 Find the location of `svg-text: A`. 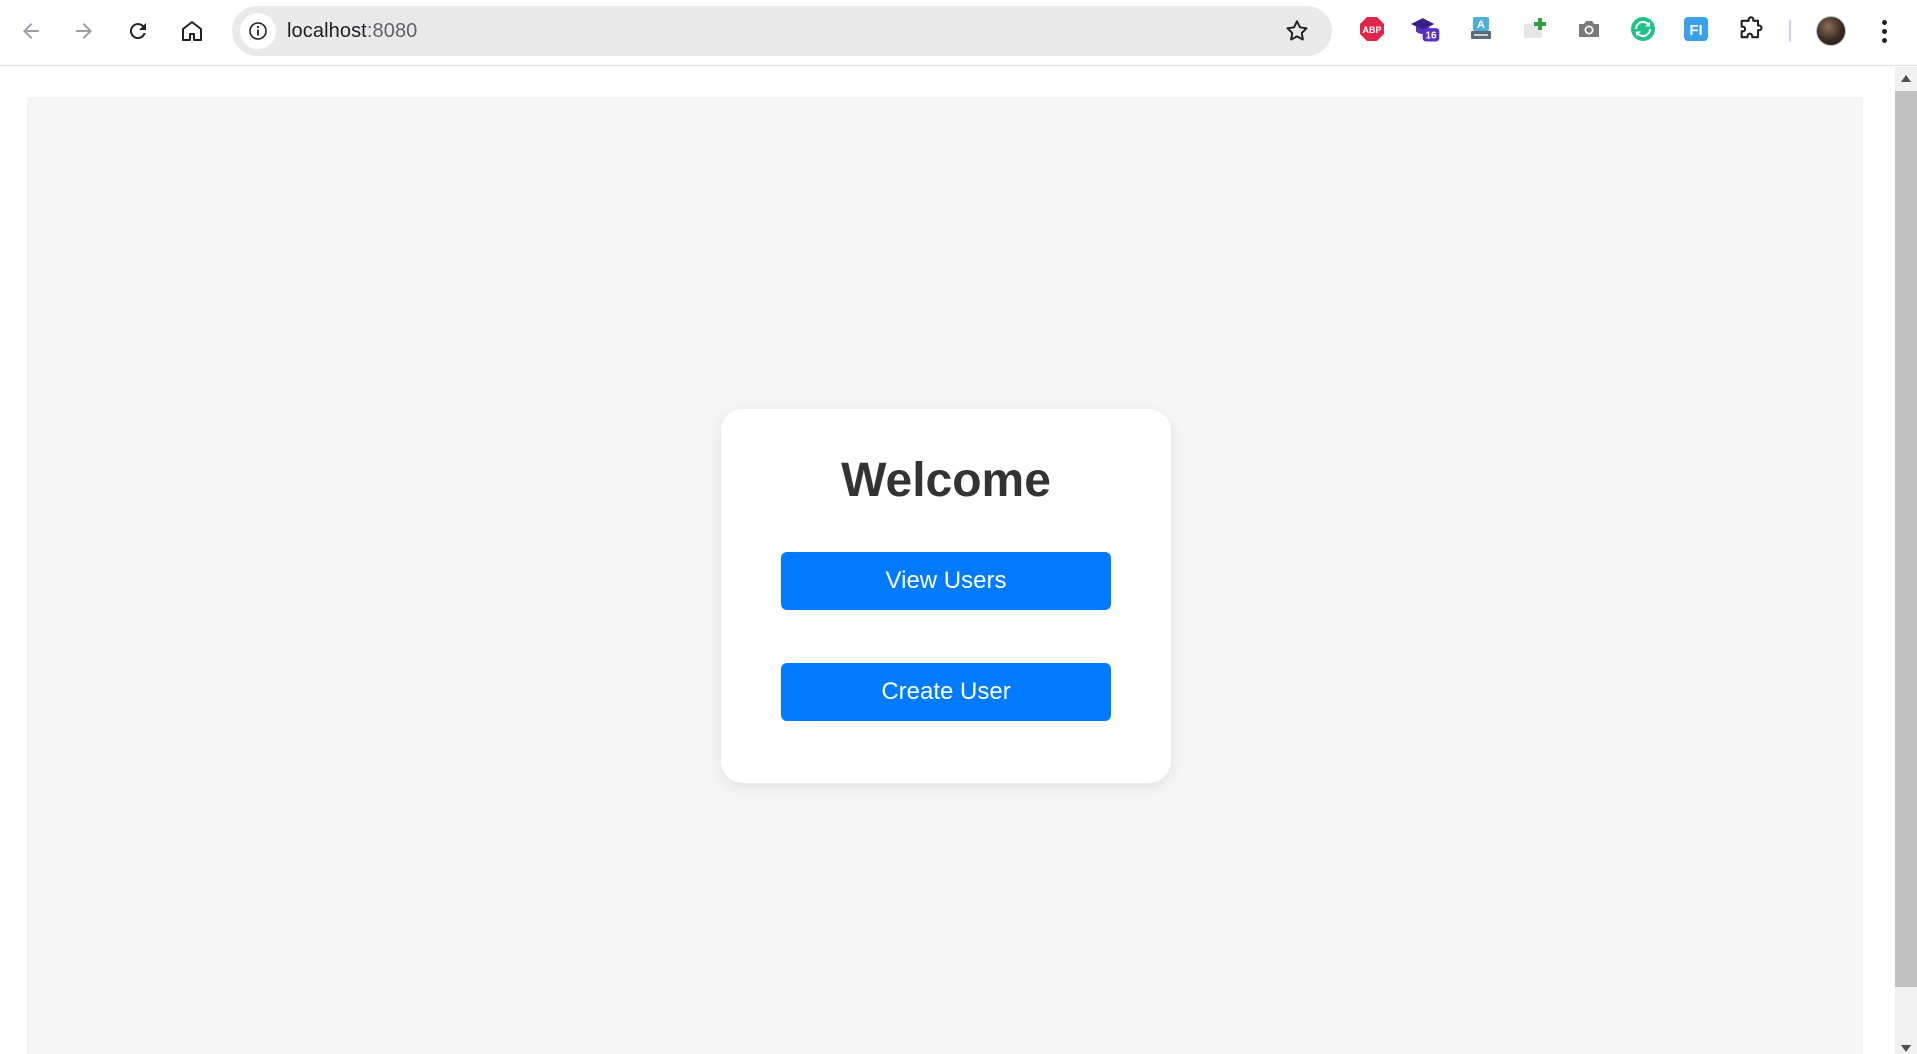

svg-text: A is located at coordinates (1481, 25).